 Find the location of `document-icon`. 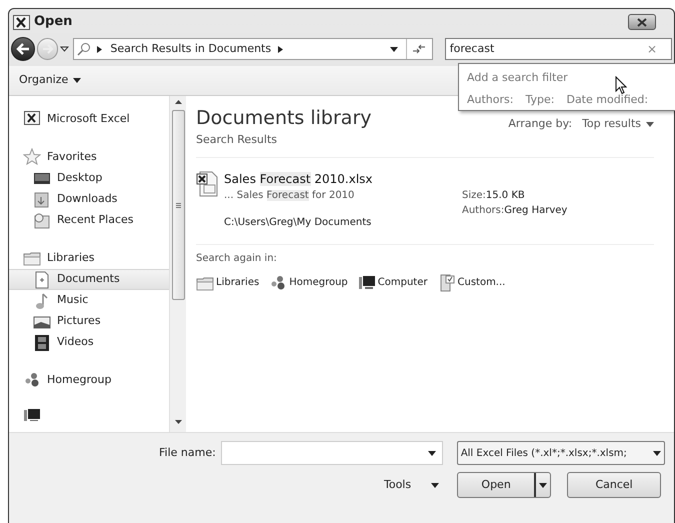

document-icon is located at coordinates (42, 279).